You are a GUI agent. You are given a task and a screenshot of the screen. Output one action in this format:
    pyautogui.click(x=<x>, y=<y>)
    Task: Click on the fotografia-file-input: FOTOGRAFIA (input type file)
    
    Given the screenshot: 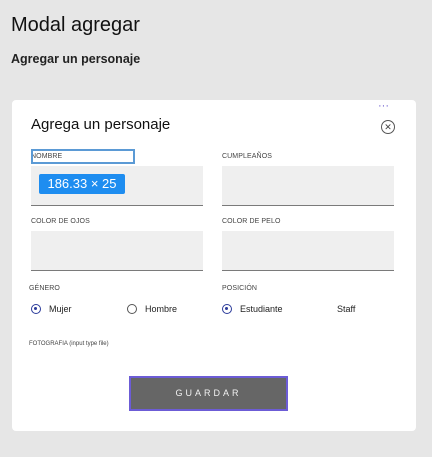 What is the action you would take?
    pyautogui.click(x=69, y=344)
    